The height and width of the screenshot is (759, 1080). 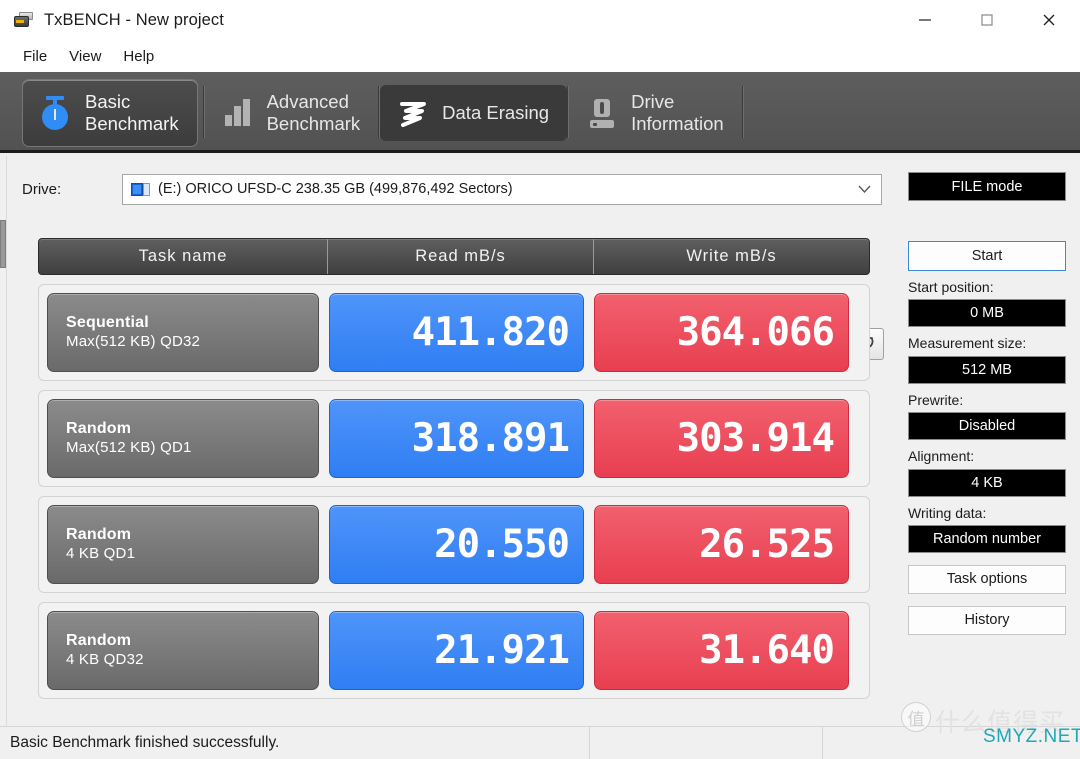 I want to click on write-value-cell: 26.525, so click(x=721, y=544).